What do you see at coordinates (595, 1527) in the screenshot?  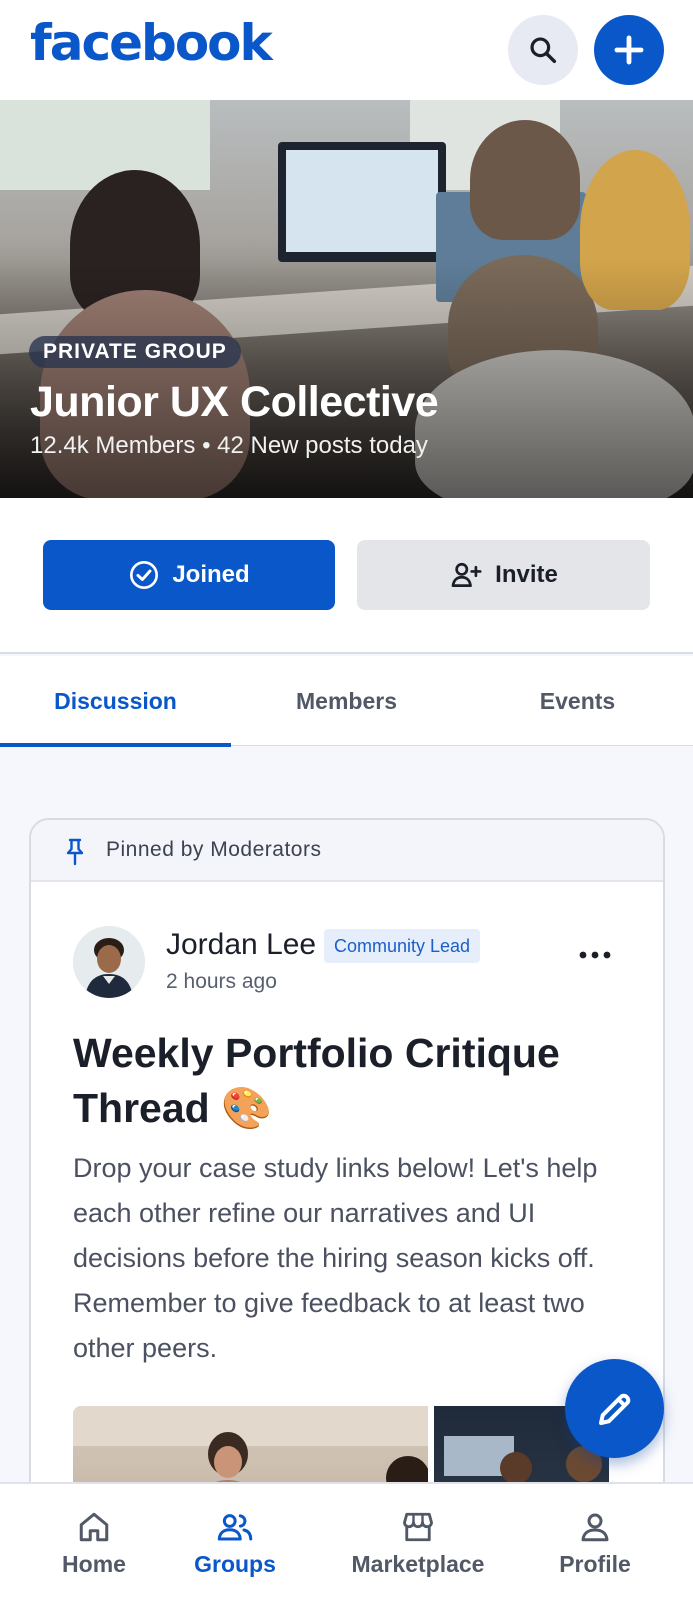 I see `person-icon` at bounding box center [595, 1527].